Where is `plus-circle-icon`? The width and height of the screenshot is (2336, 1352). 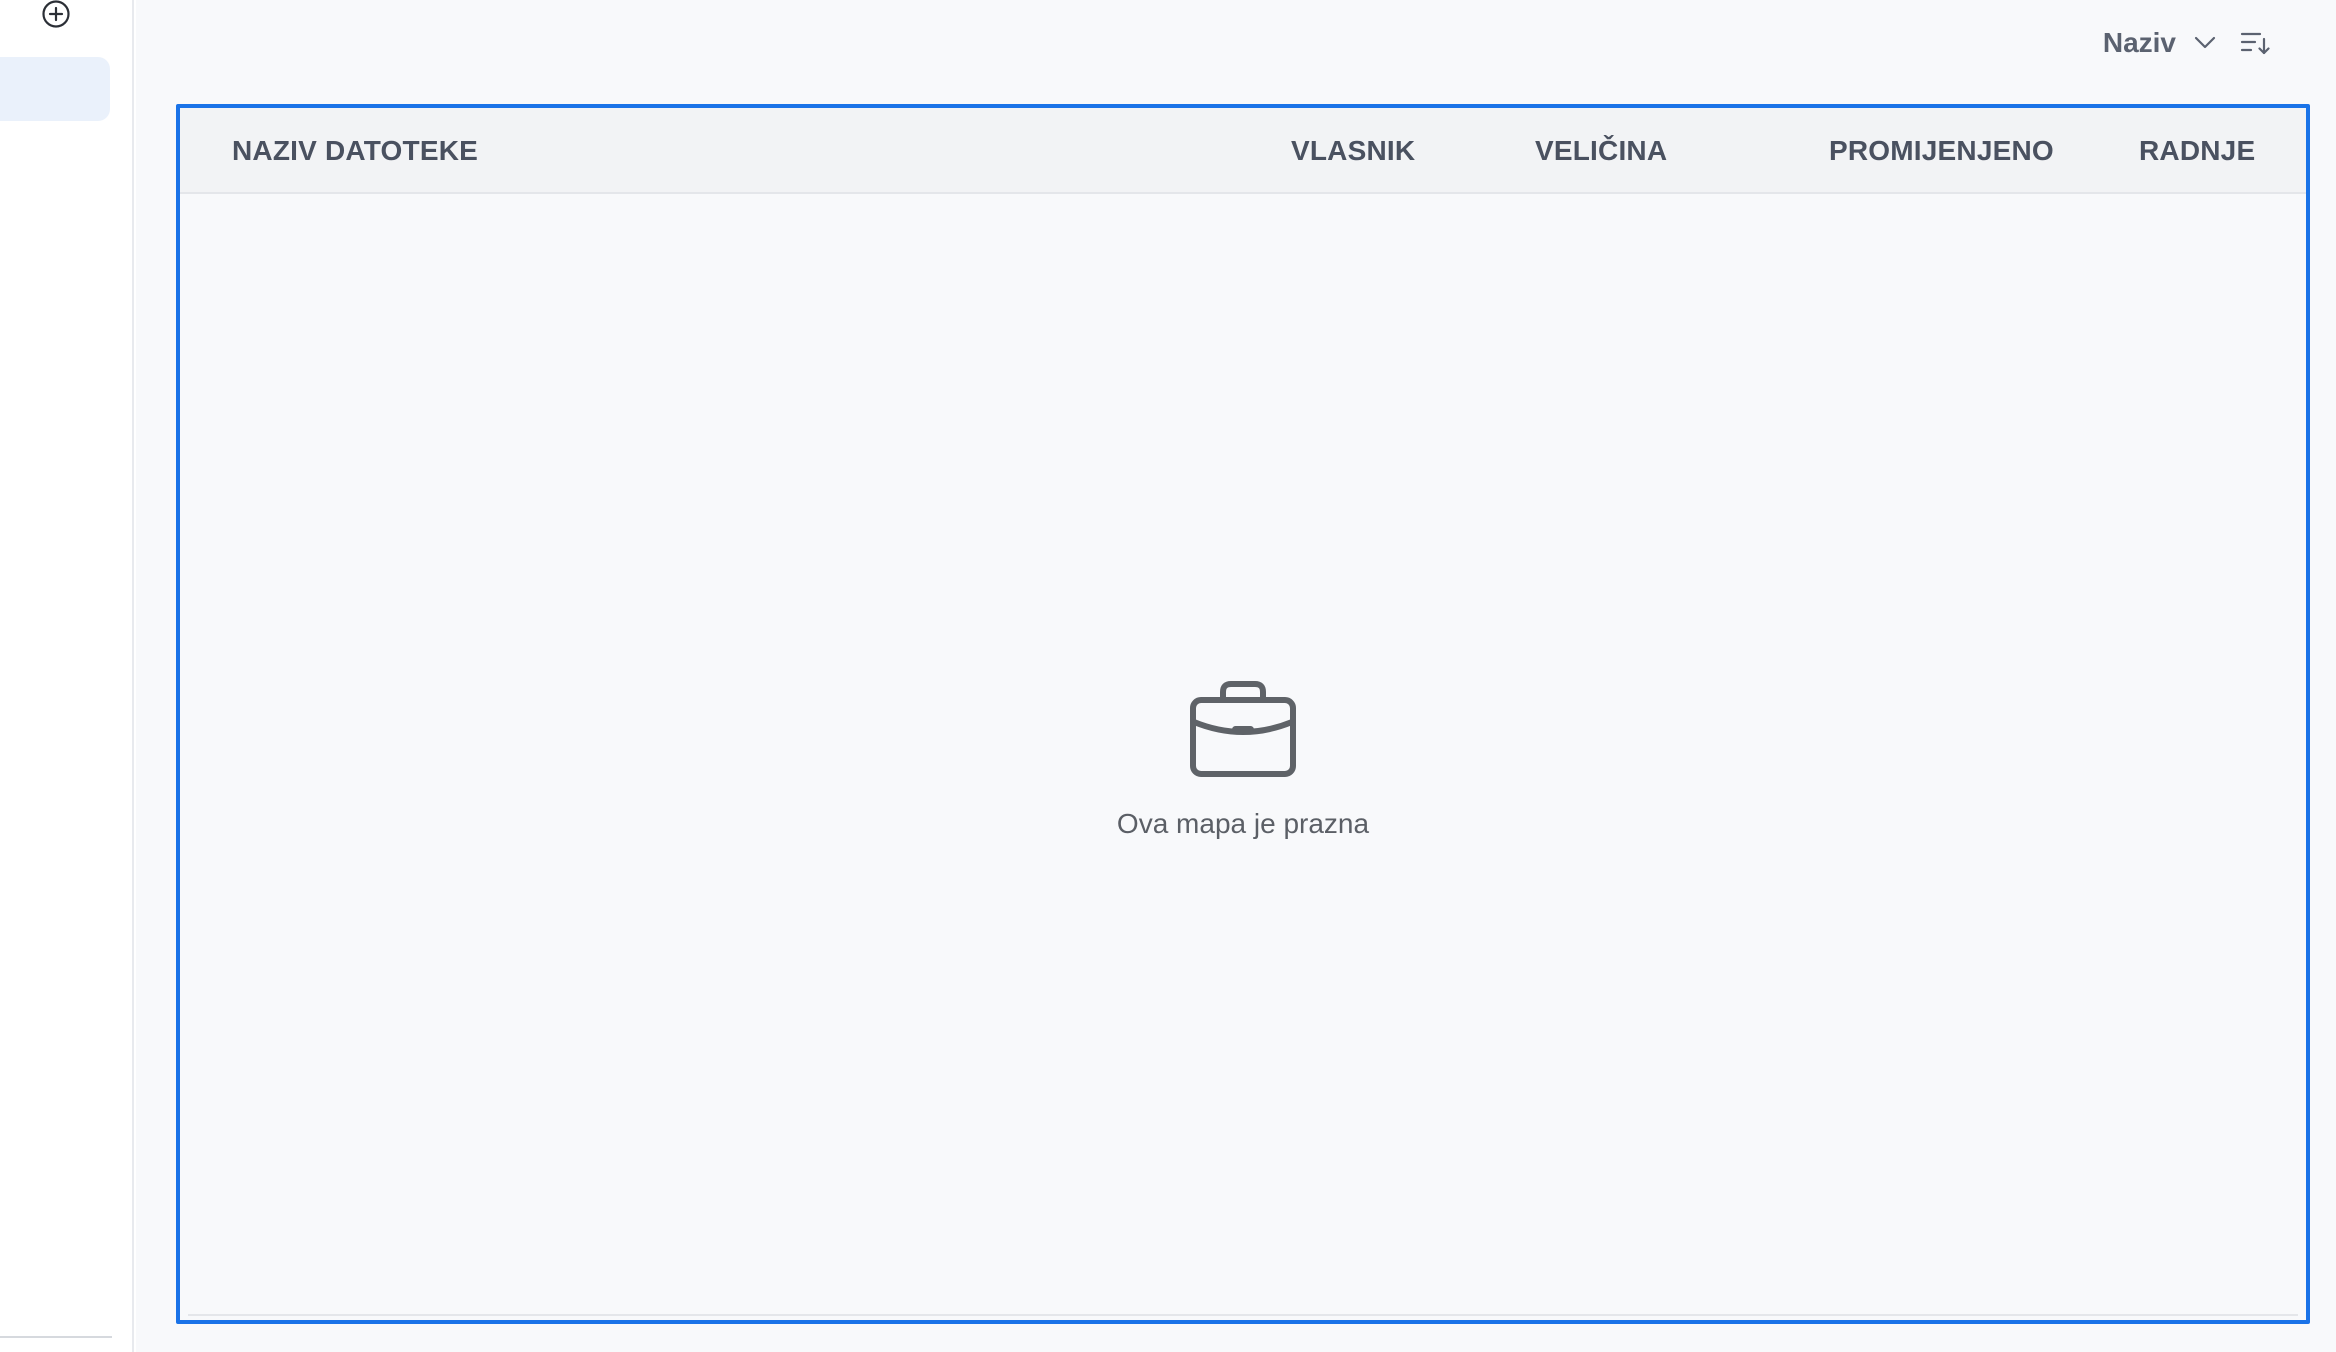 plus-circle-icon is located at coordinates (56, 14).